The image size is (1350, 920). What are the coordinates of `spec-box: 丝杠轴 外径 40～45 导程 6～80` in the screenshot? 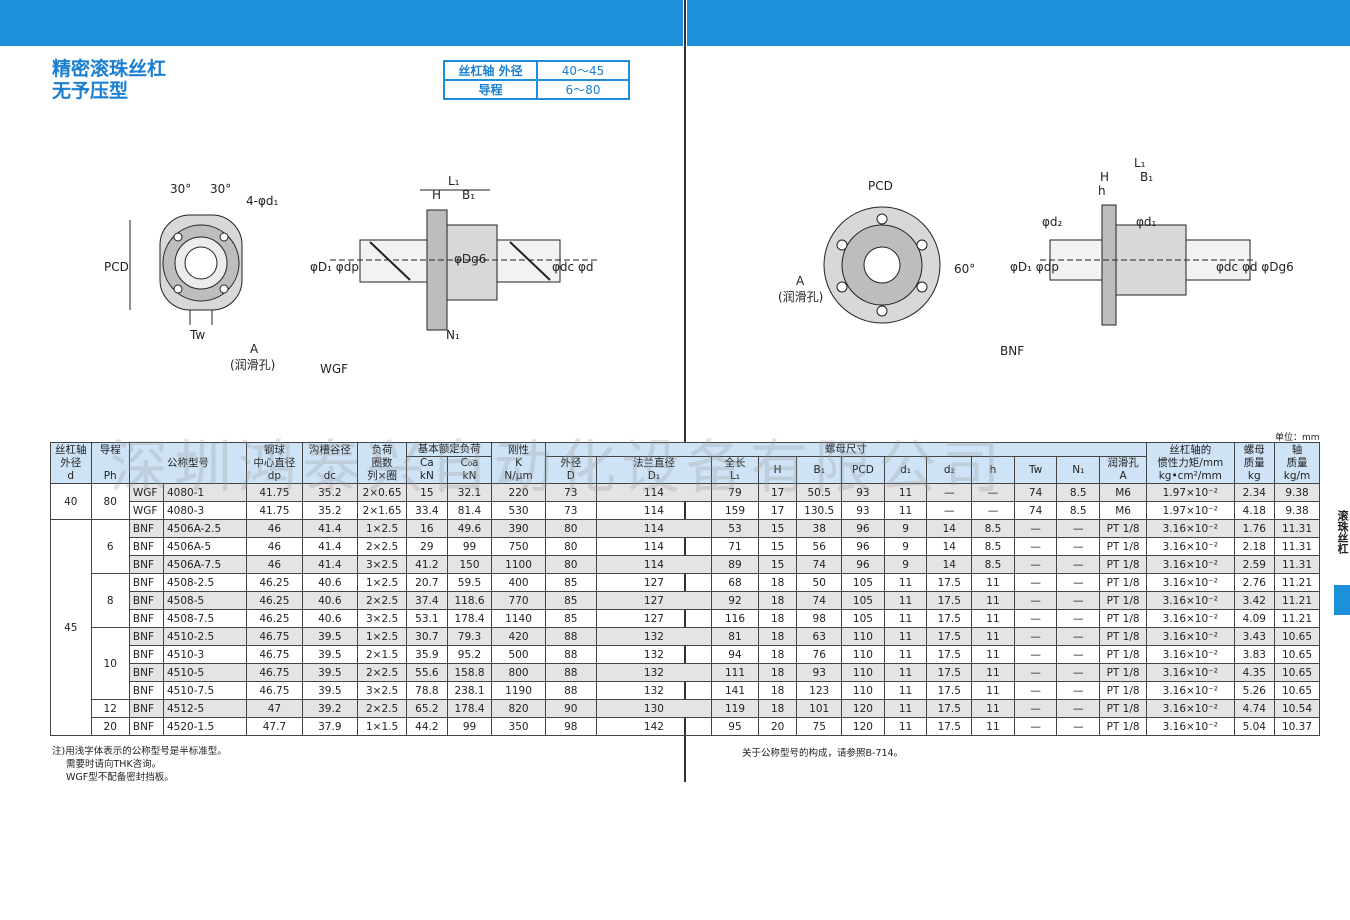 It's located at (536, 80).